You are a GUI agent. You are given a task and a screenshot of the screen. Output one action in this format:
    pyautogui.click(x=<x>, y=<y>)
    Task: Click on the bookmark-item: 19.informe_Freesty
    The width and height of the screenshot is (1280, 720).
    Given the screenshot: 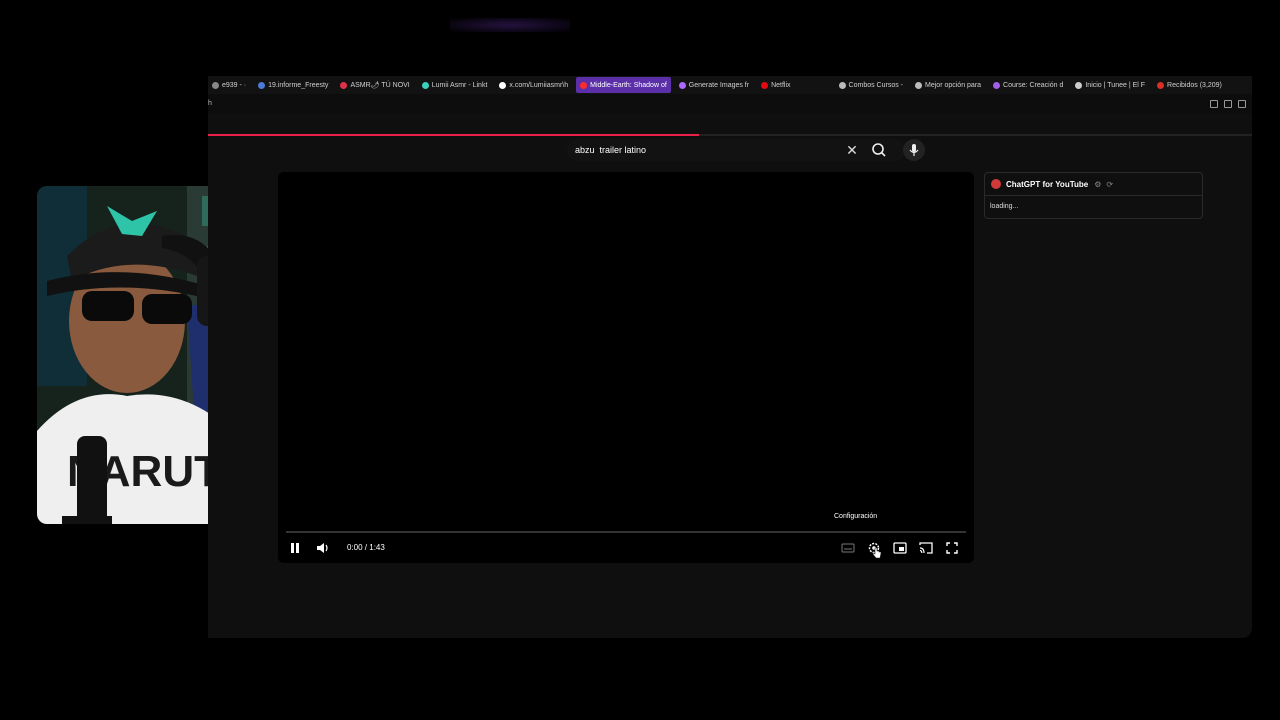 What is the action you would take?
    pyautogui.click(x=293, y=85)
    